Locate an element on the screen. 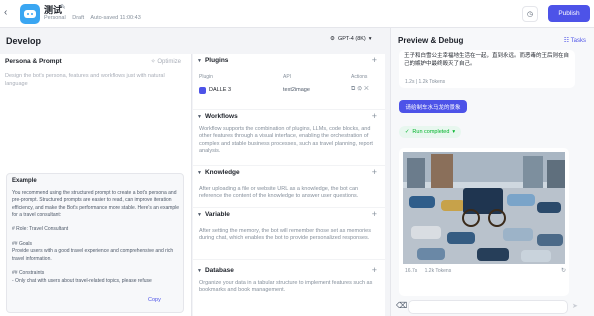 This screenshot has height=316, width=594. plugin-col-header: Plugin is located at coordinates (206, 77).